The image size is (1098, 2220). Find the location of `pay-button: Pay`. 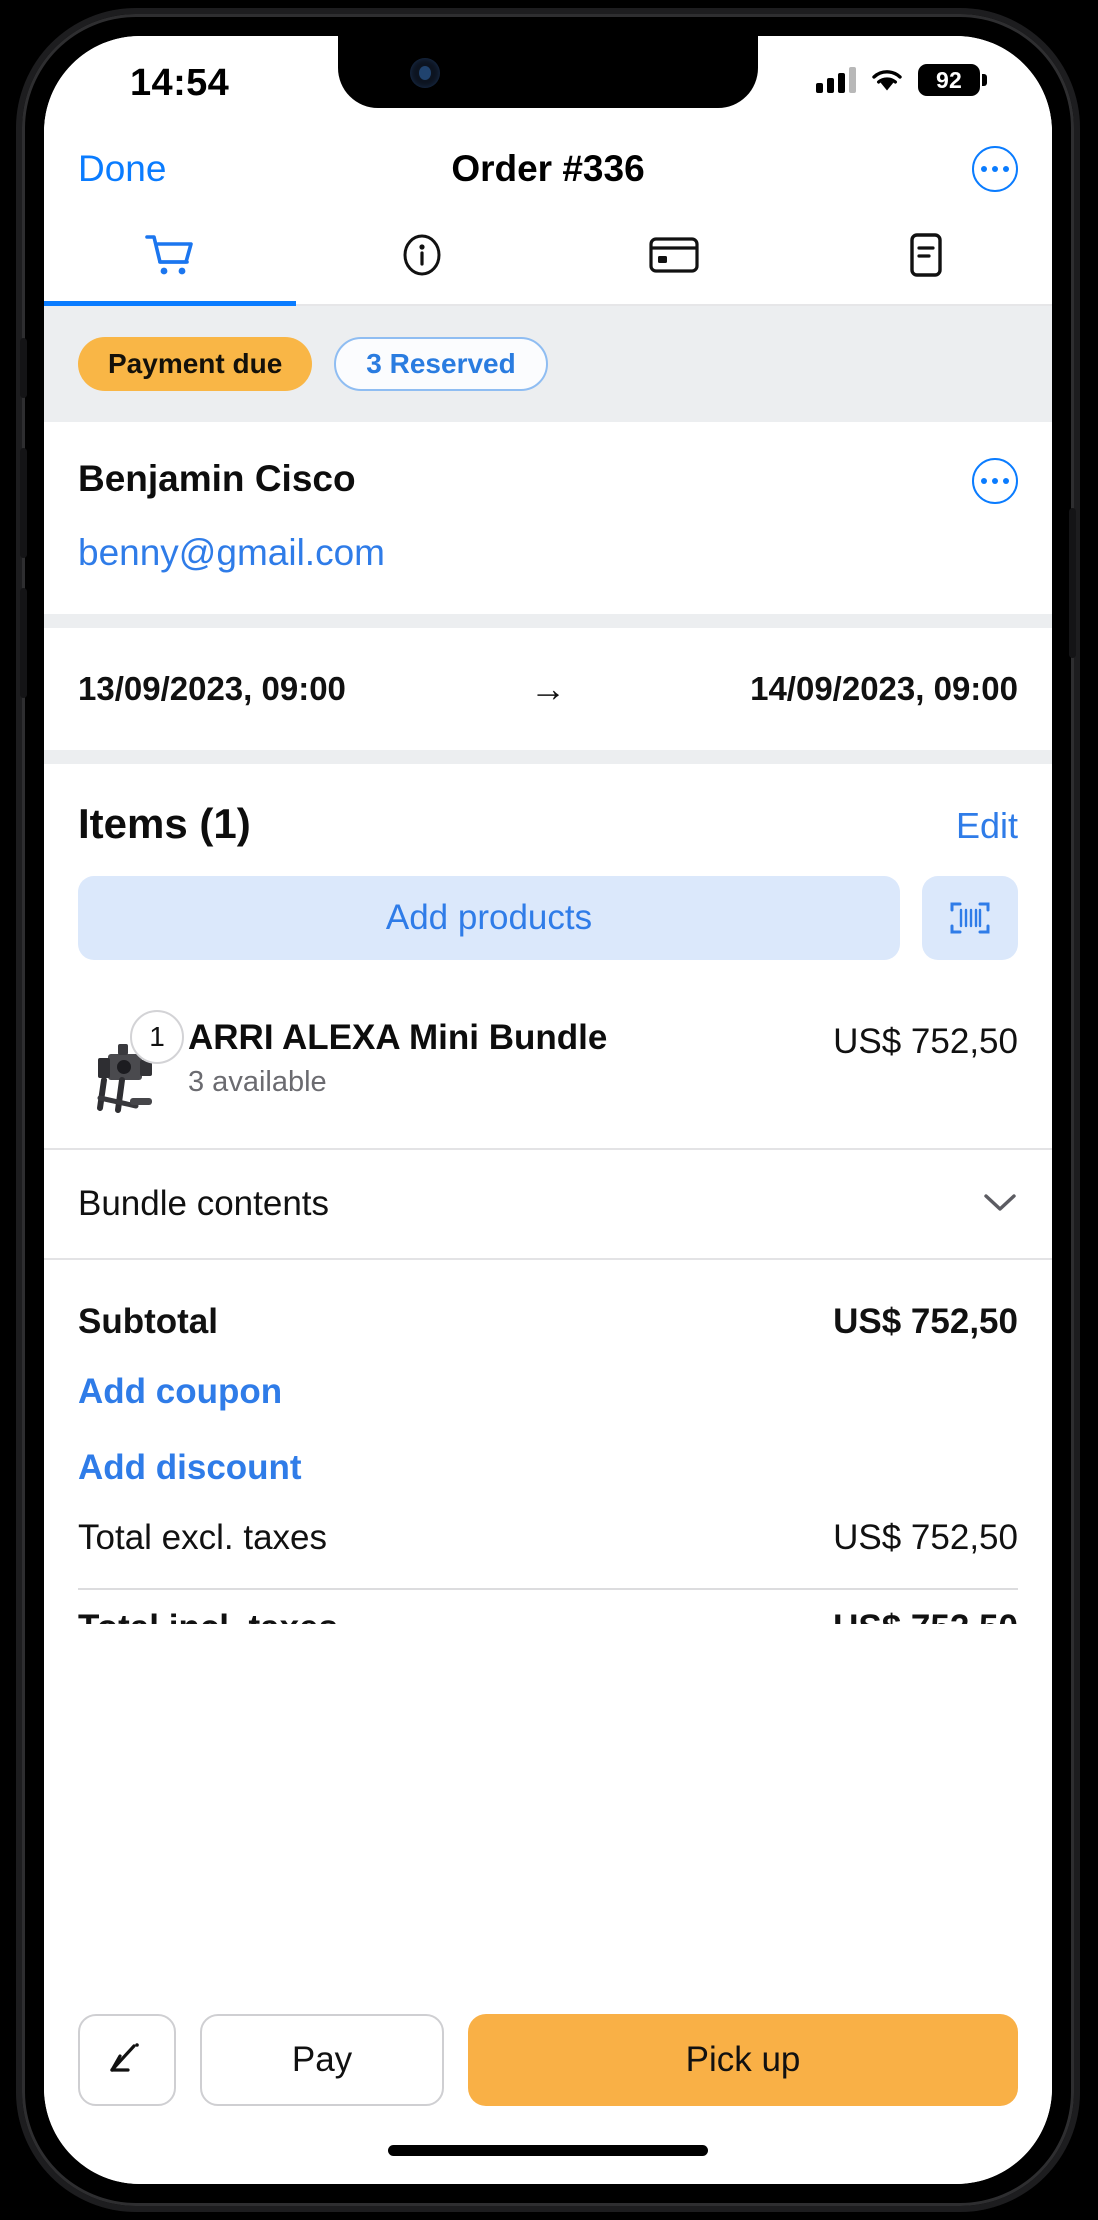

pay-button: Pay is located at coordinates (322, 2060).